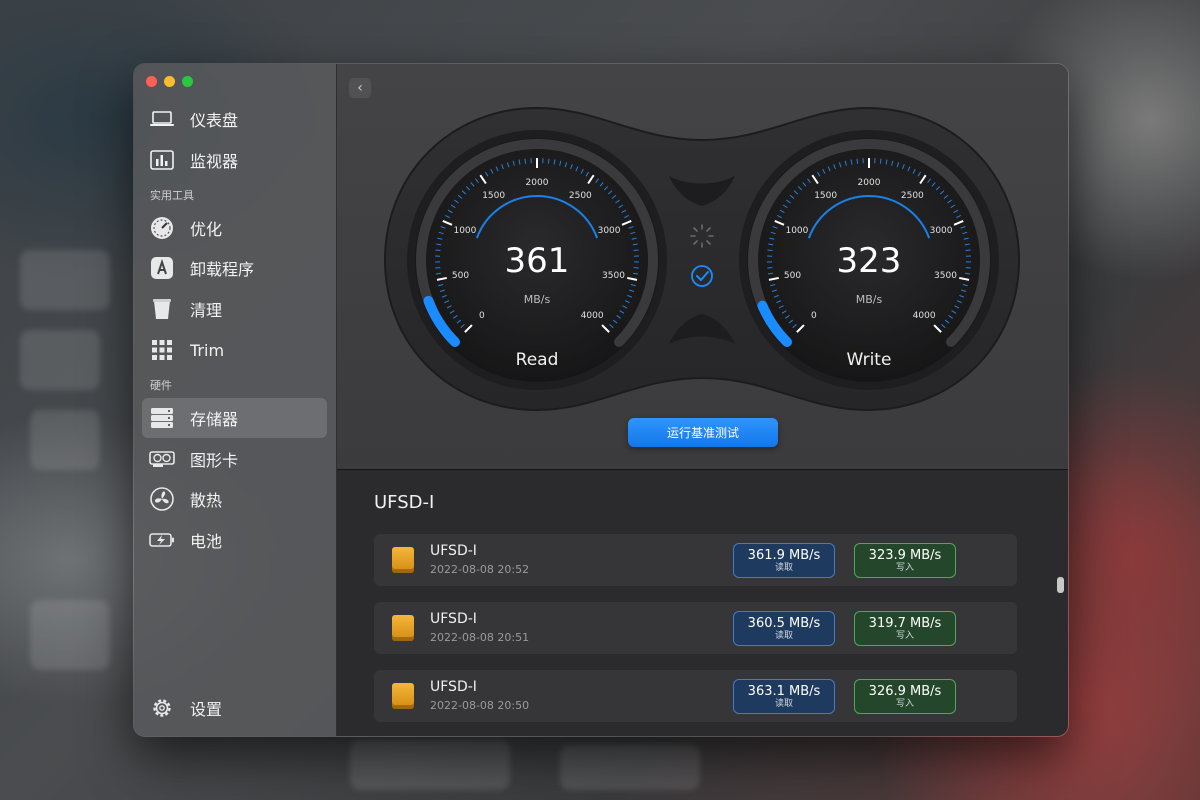 The height and width of the screenshot is (800, 1200). I want to click on device-title: UFSD-I, so click(404, 502).